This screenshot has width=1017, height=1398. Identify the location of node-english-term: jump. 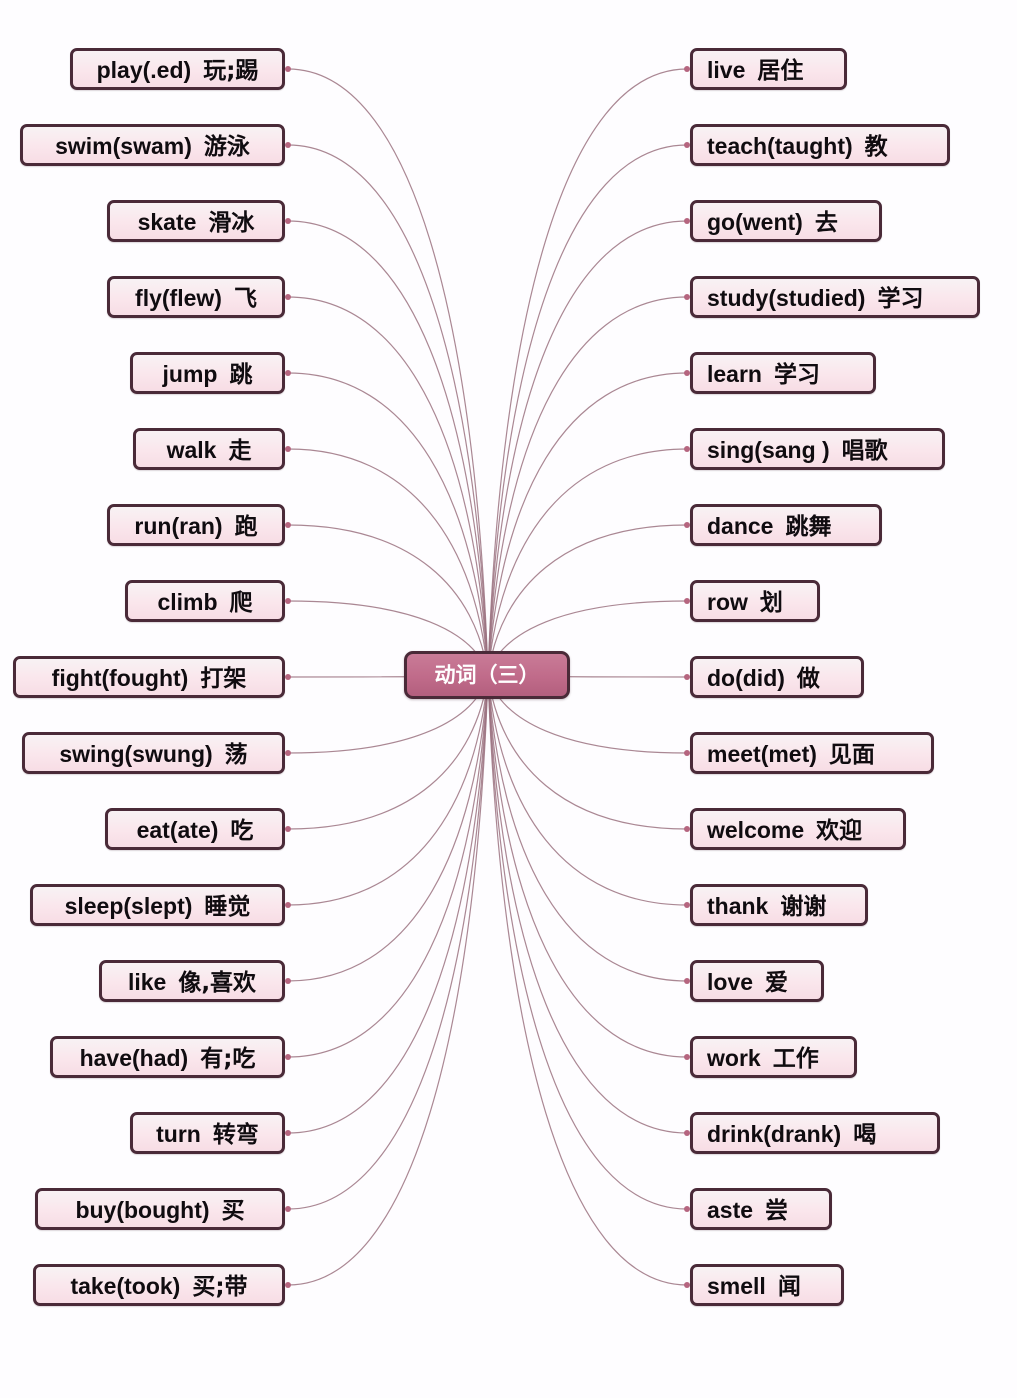
(190, 374).